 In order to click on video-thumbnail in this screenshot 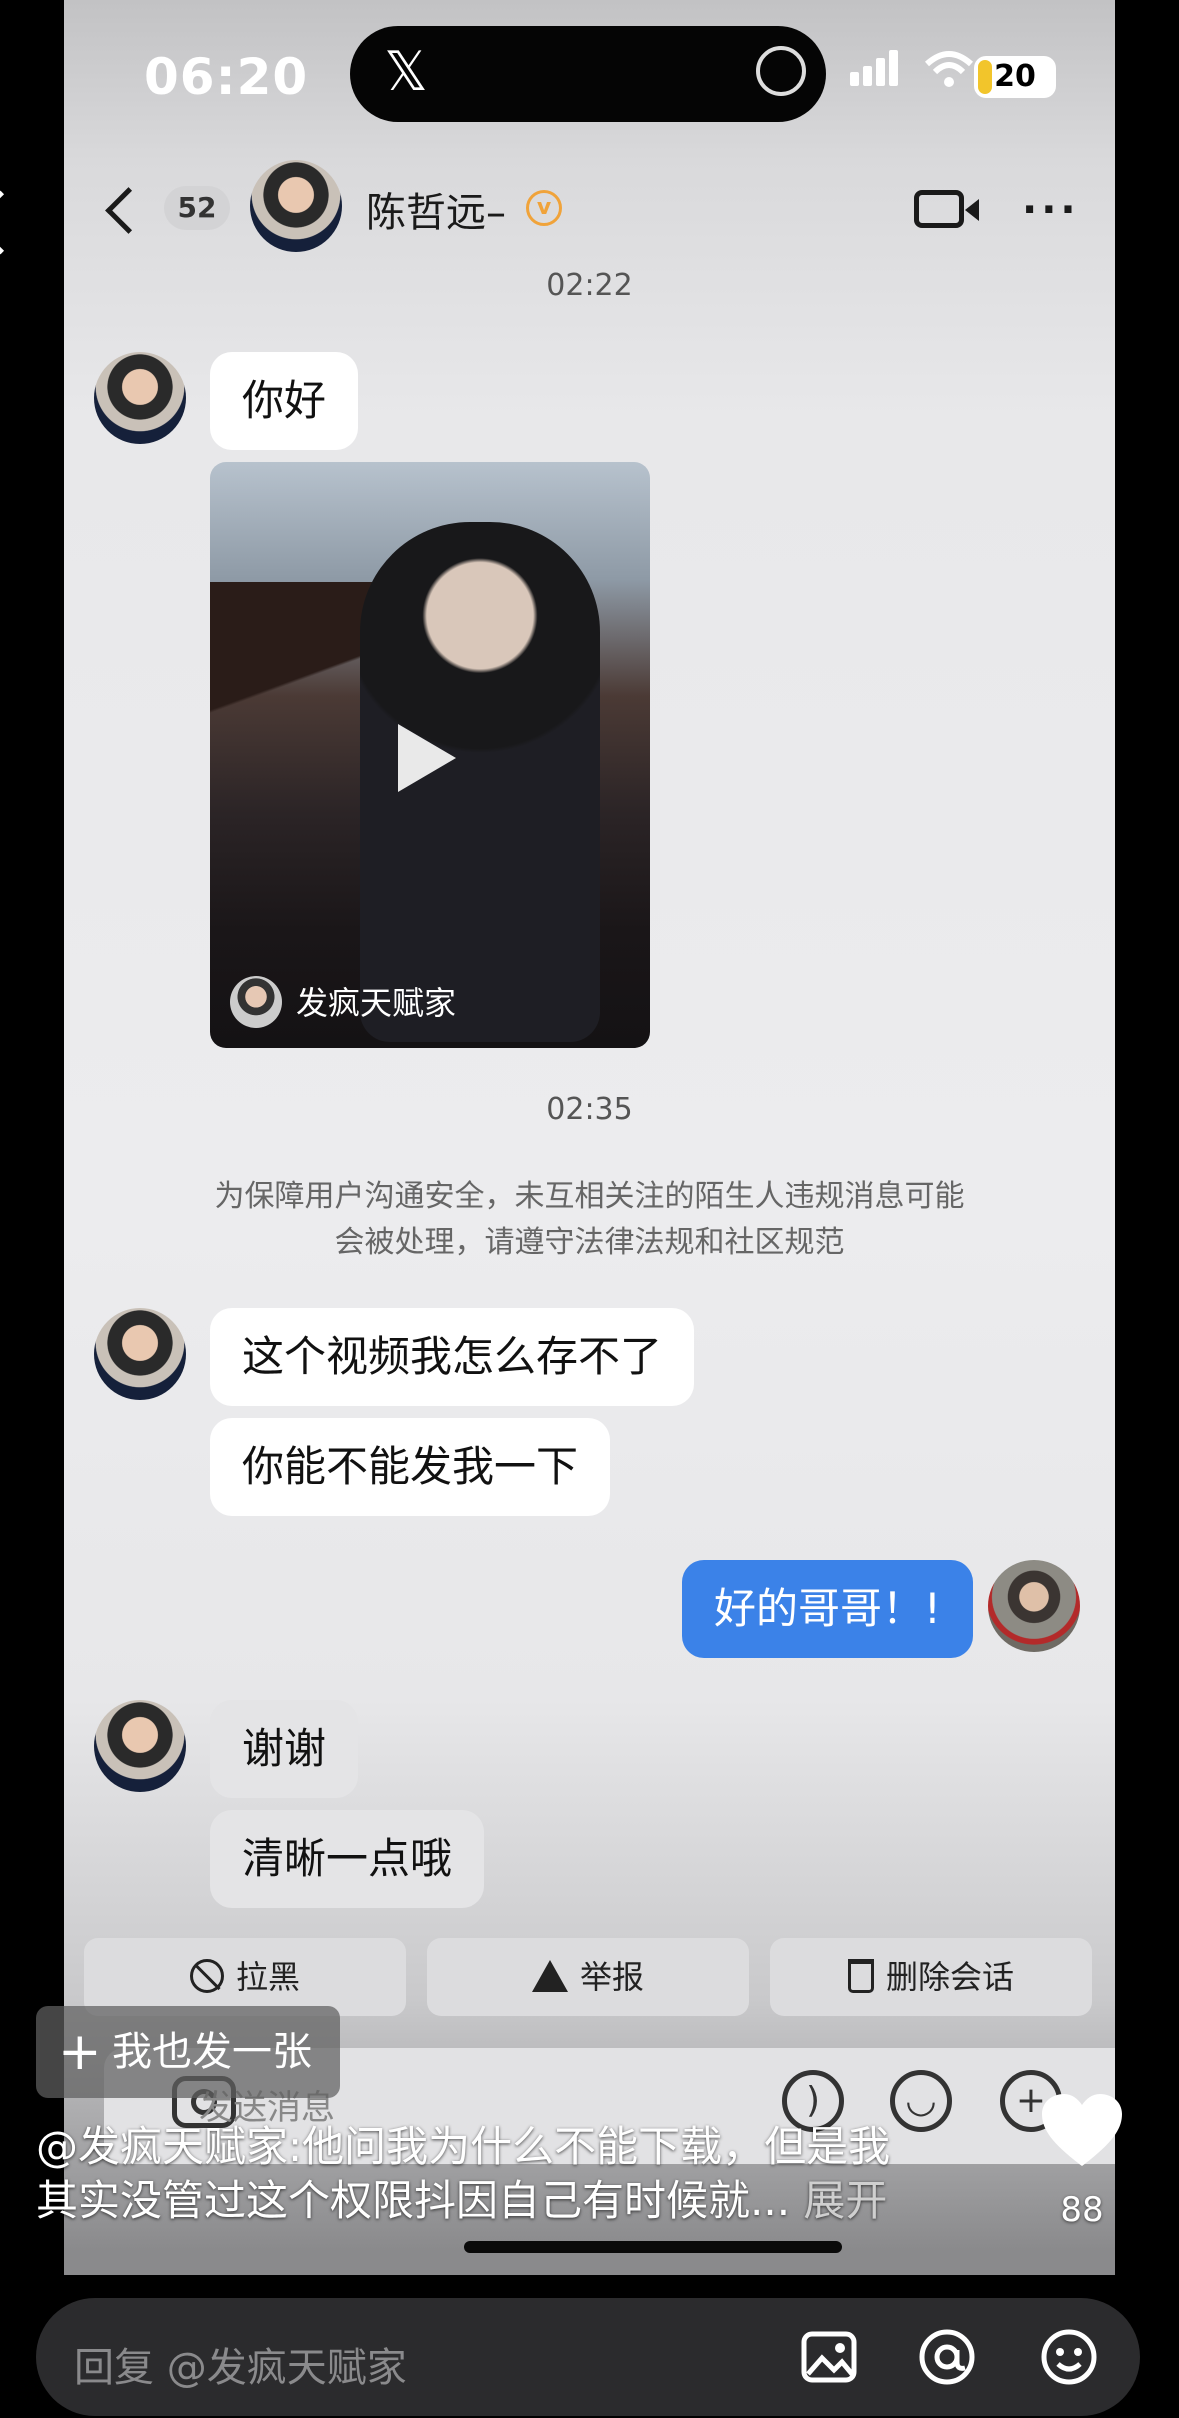, I will do `click(480, 782)`.